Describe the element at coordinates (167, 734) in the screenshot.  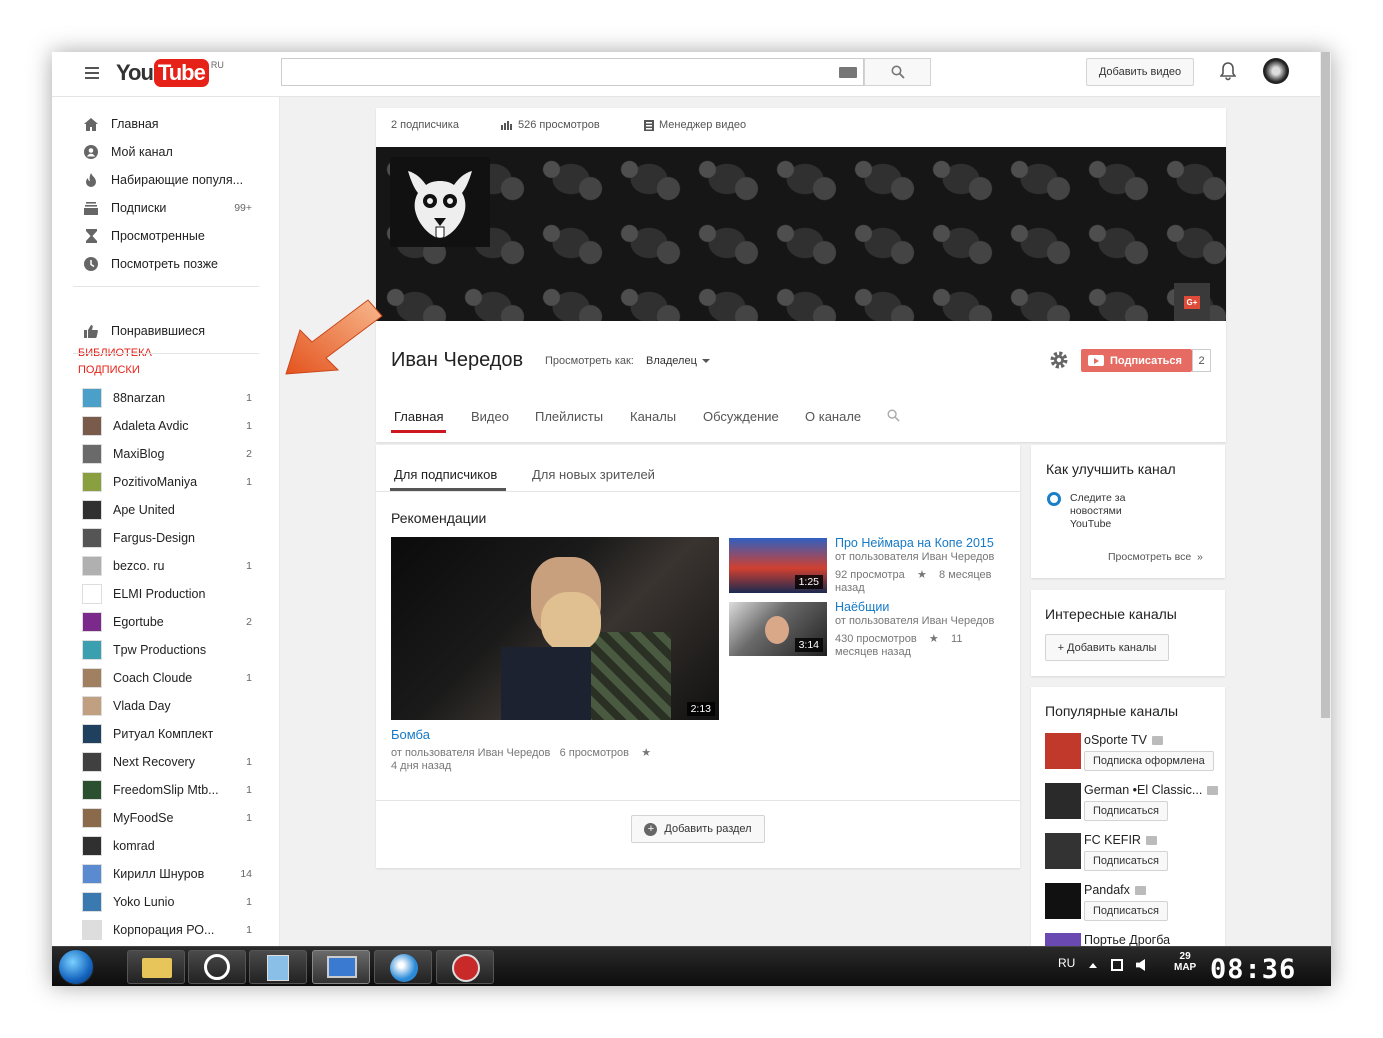
I see `subscription-item: Ритуал Комплект` at that location.